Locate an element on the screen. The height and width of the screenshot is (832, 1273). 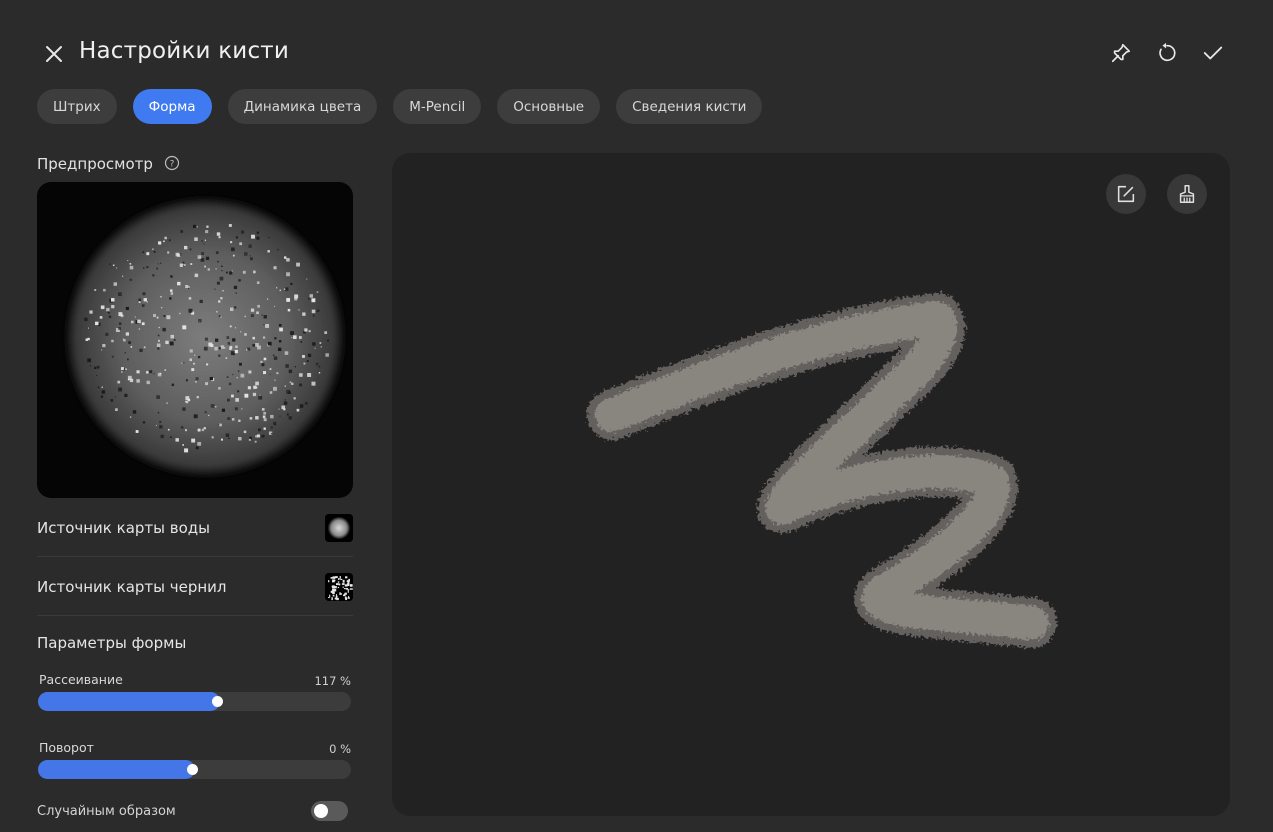
rotation-slider-knob is located at coordinates (192, 769).